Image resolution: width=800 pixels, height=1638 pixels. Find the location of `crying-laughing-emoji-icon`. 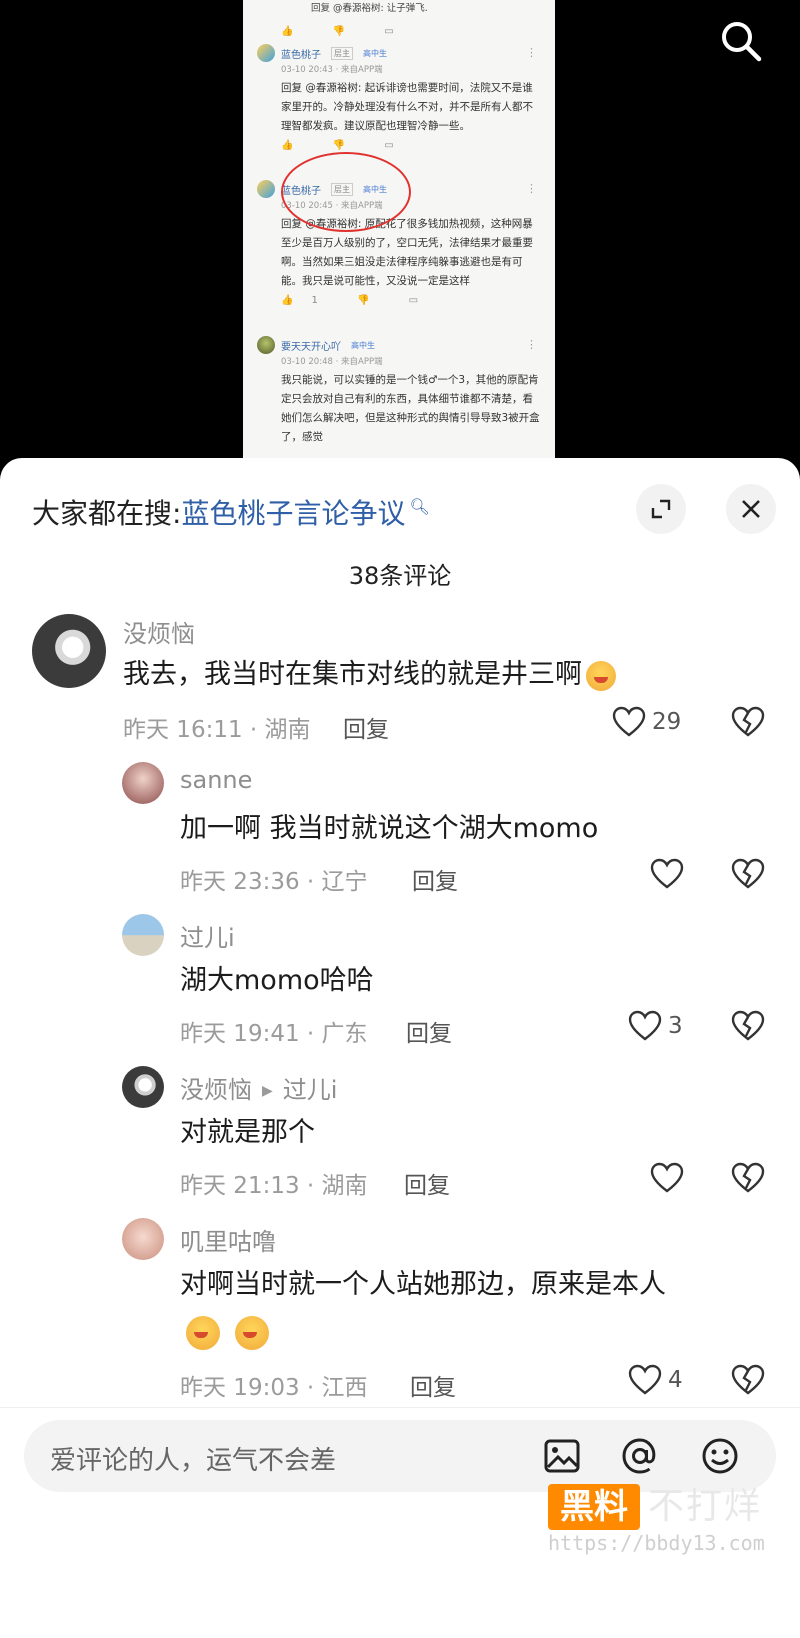

crying-laughing-emoji-icon is located at coordinates (601, 675).